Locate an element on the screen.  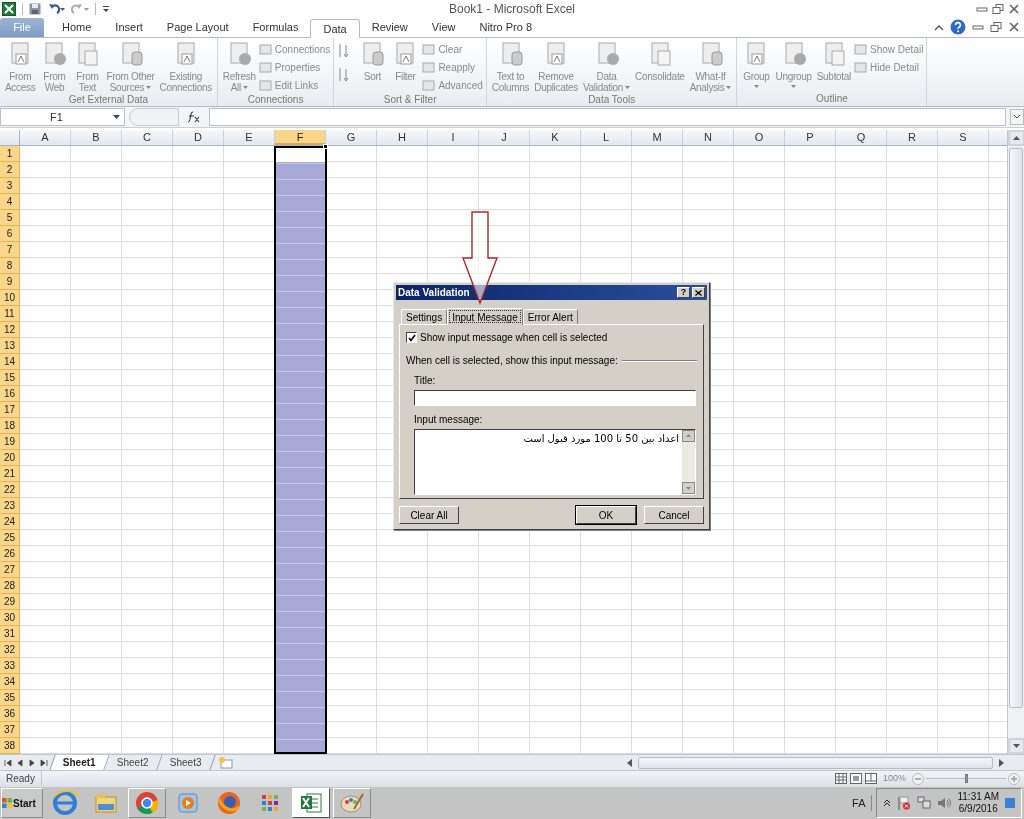
row-header: 7 is located at coordinates (10, 250).